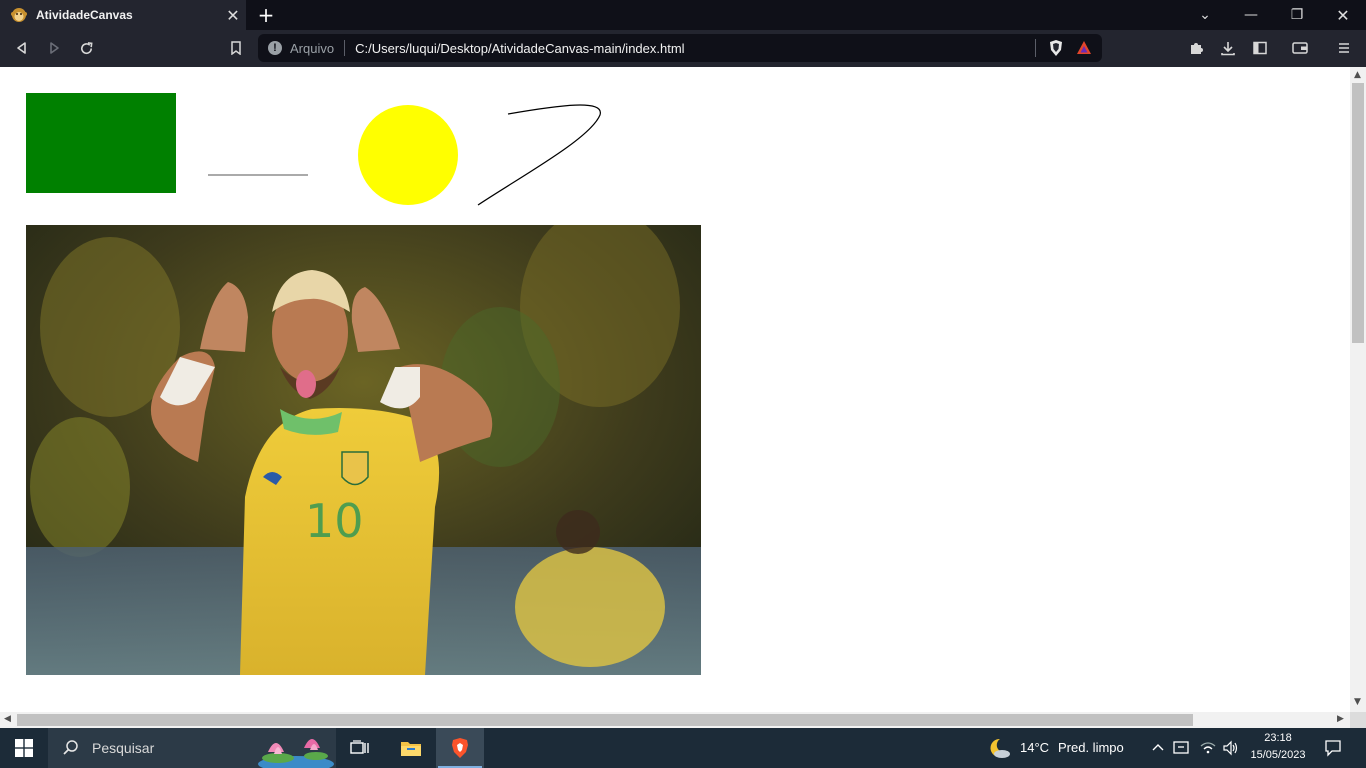  Describe the element at coordinates (70, 747) in the screenshot. I see `search-icon` at that location.